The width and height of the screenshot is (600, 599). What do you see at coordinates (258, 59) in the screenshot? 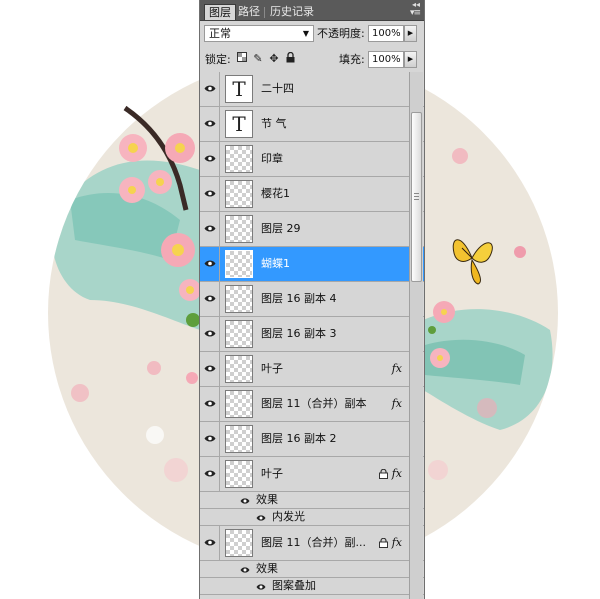
I see `lock-image-icon: ✎` at bounding box center [258, 59].